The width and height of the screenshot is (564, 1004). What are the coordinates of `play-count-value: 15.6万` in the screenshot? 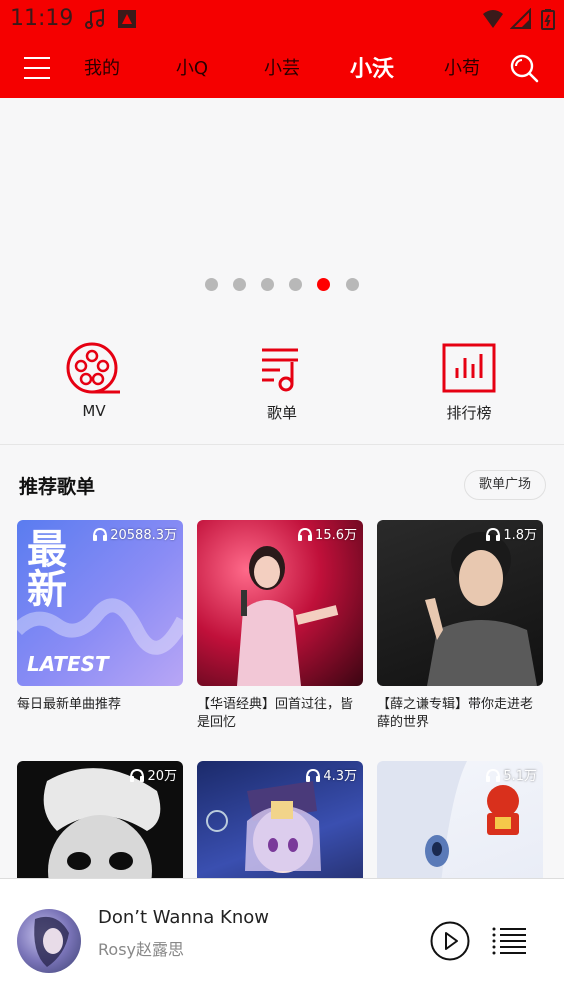 It's located at (336, 535).